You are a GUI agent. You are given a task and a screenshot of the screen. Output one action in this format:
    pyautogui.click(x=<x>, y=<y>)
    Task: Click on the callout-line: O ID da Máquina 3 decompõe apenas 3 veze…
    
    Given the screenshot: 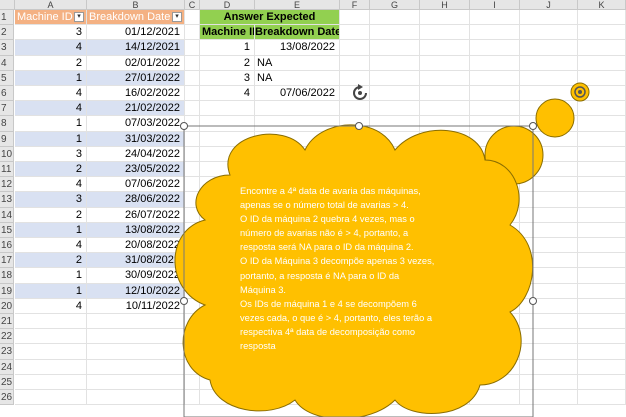 What is the action you would take?
    pyautogui.click(x=337, y=261)
    